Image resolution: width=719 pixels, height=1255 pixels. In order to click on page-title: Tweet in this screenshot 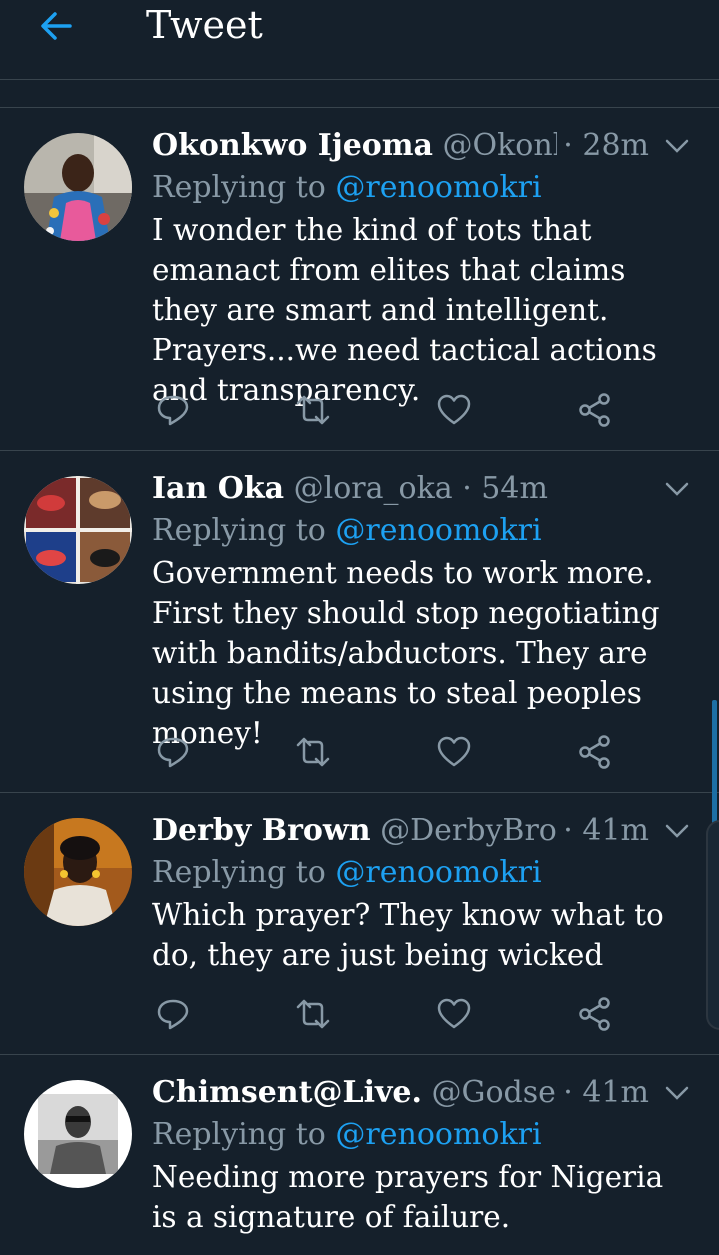, I will do `click(204, 25)`.